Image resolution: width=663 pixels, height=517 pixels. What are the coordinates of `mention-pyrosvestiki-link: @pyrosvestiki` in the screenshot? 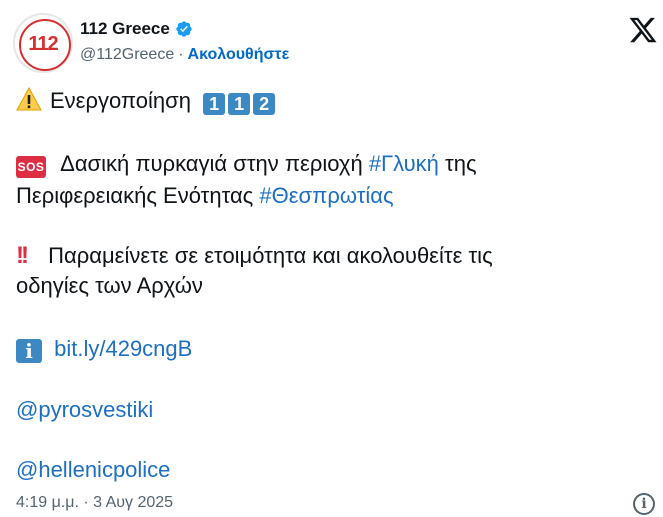 It's located at (84, 409).